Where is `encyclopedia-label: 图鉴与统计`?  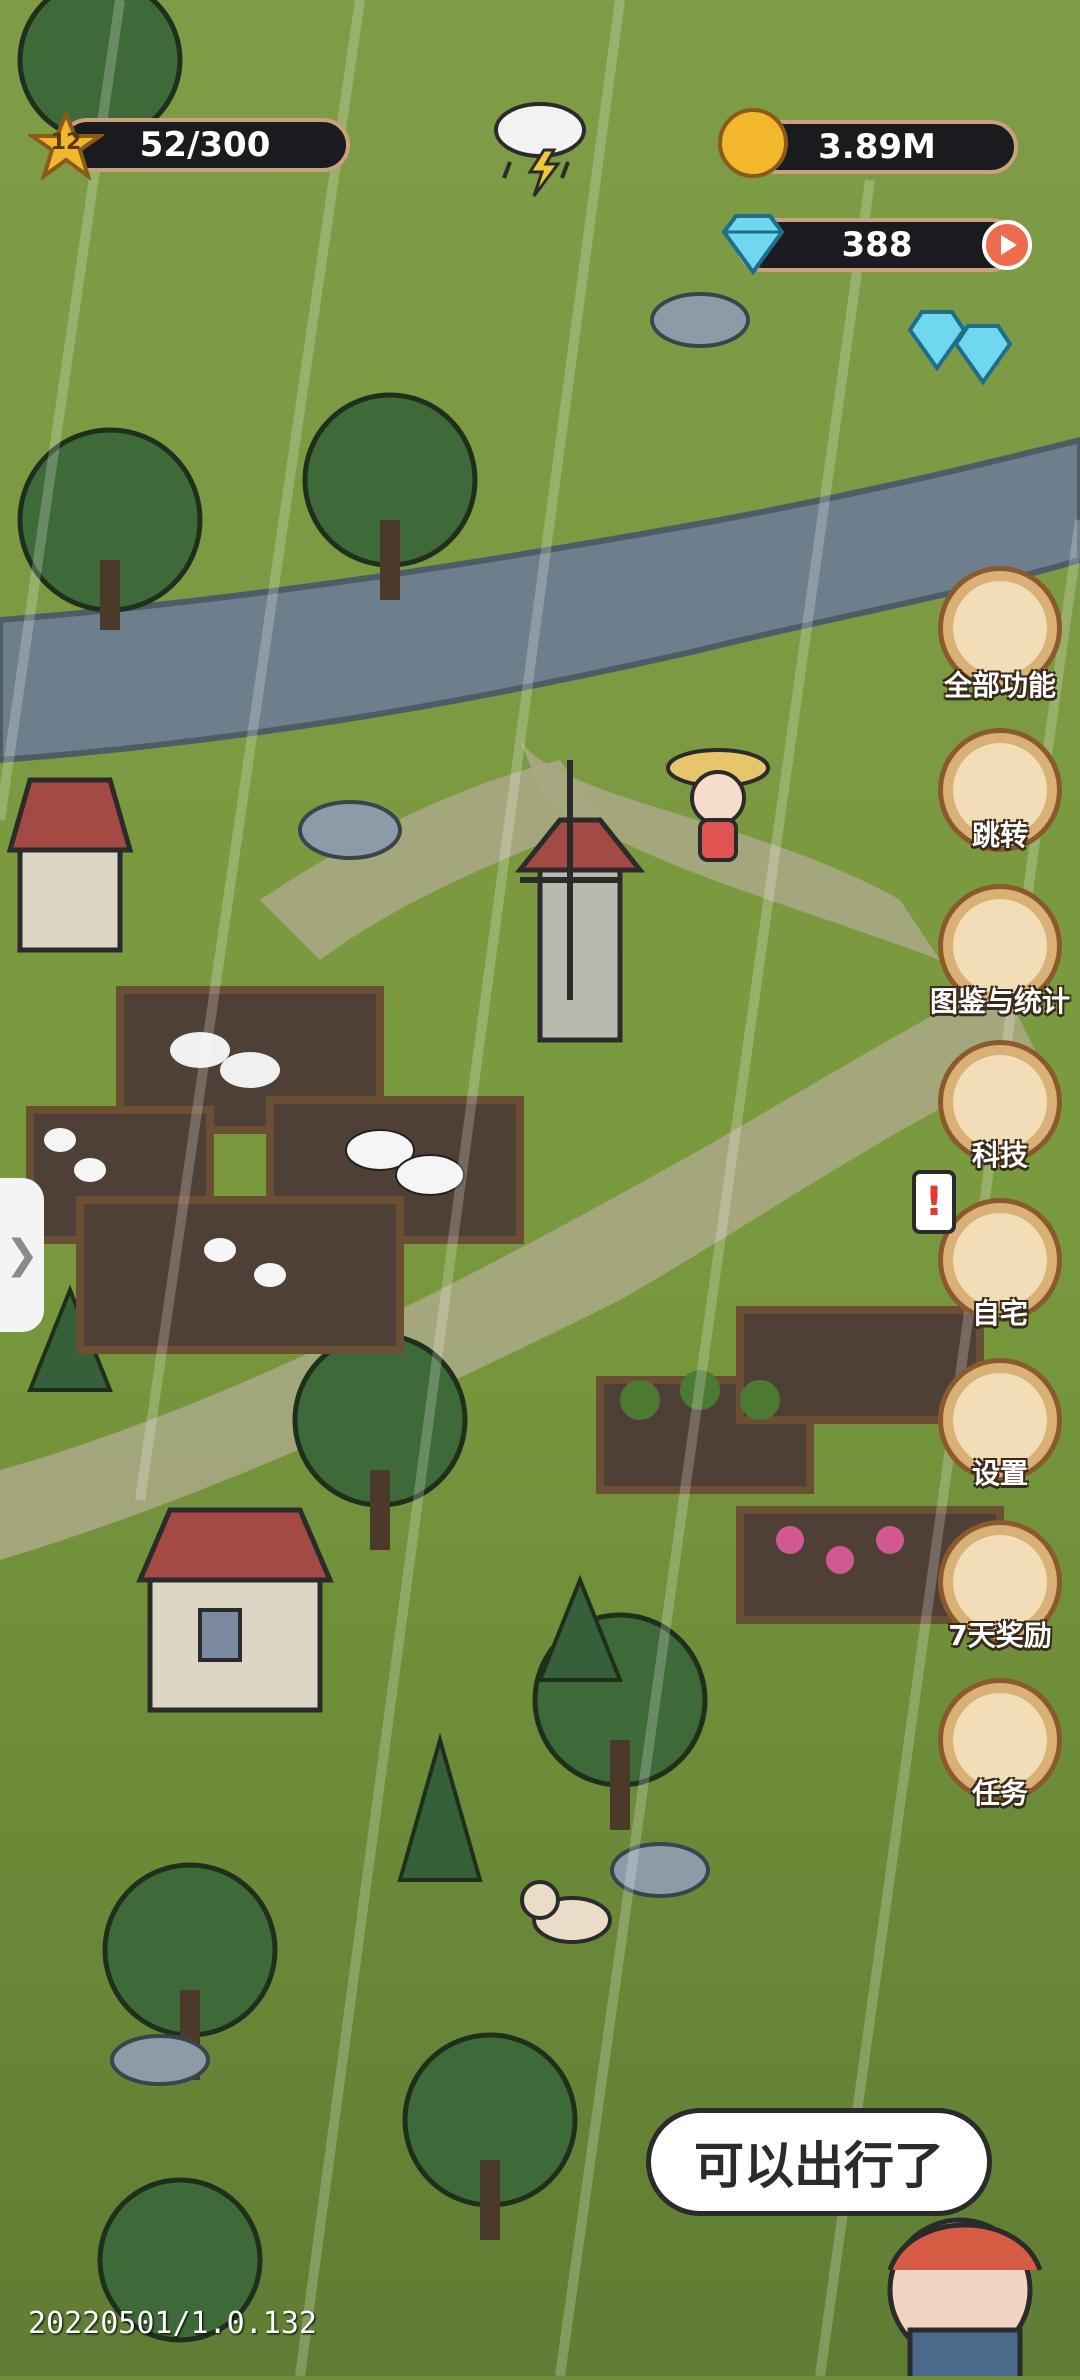 encyclopedia-label: 图鉴与统计 is located at coordinates (999, 1001).